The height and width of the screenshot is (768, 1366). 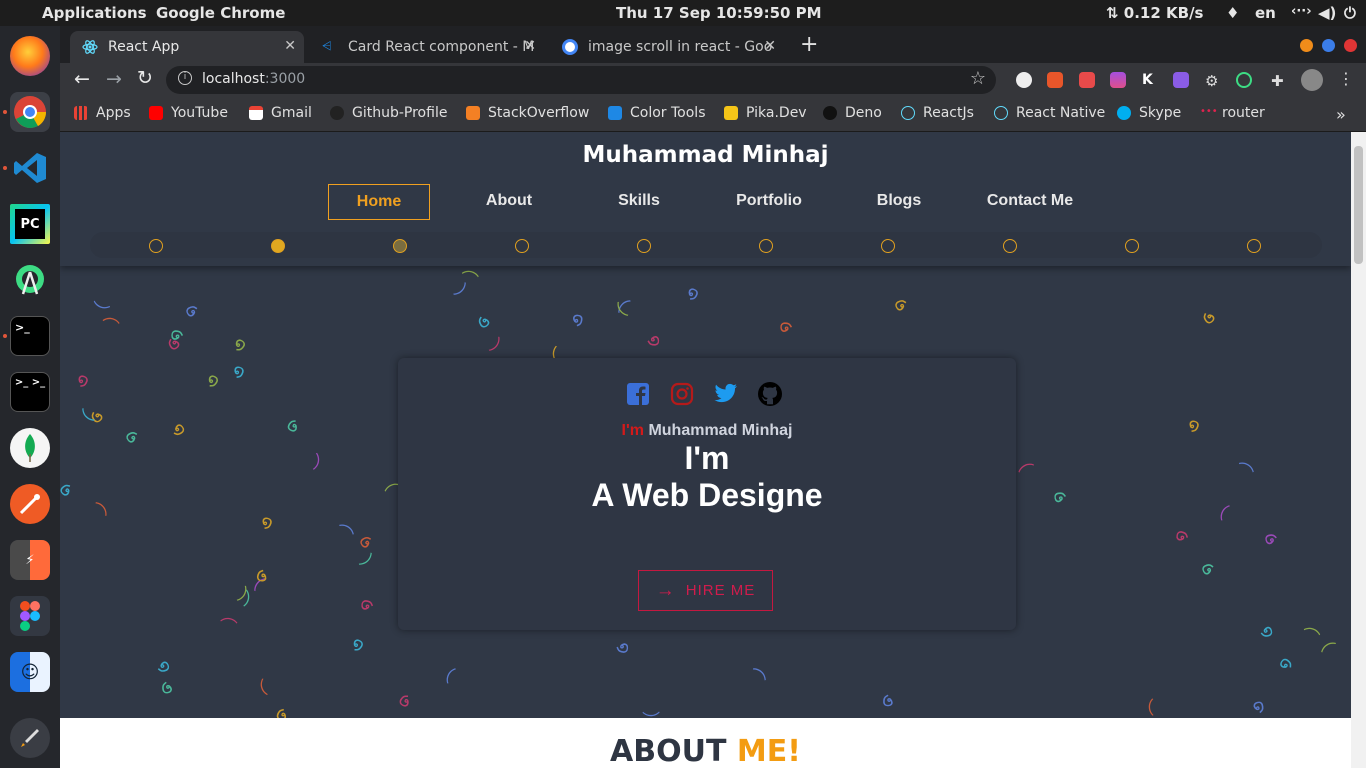 I want to click on finder-icon: ☺, so click(x=30, y=672).